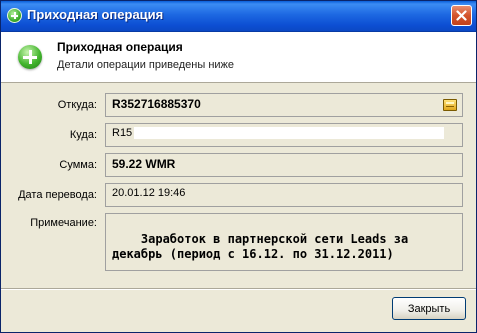 This screenshot has width=477, height=333. Describe the element at coordinates (156, 104) in the screenshot. I see `from-value: R352716885370` at that location.